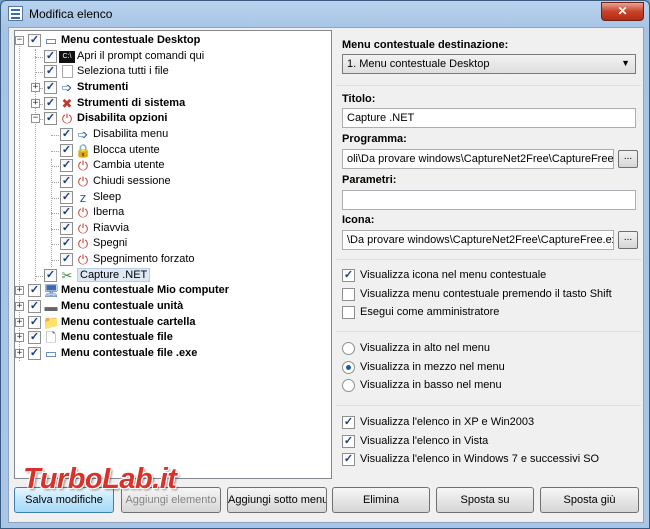  I want to click on tree-node: + ✓ ▬ Menu contestuale unità, so click(173, 307).